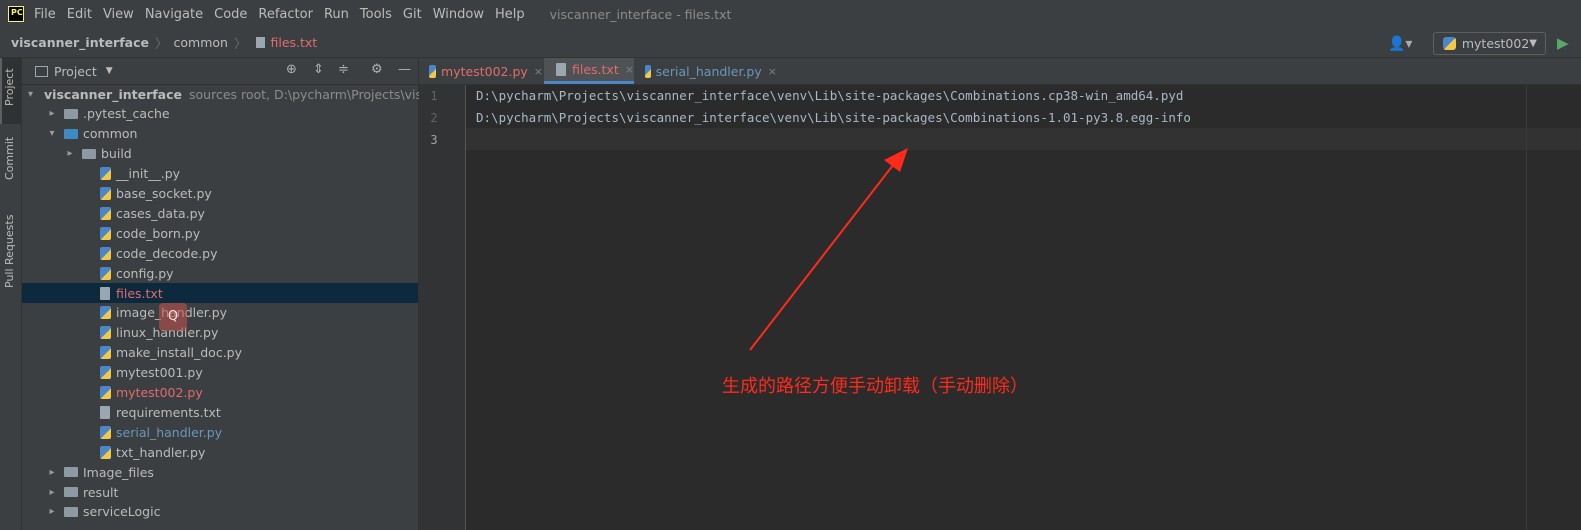 The width and height of the screenshot is (1581, 530). What do you see at coordinates (220, 472) in the screenshot?
I see `tree-item: ▸ Image_files` at bounding box center [220, 472].